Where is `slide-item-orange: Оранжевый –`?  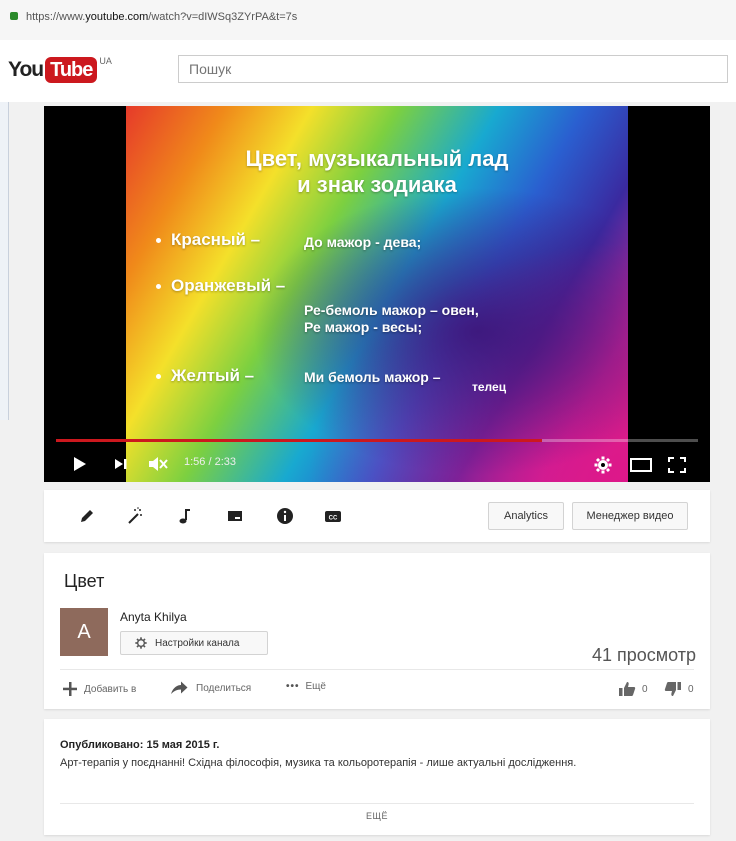 slide-item-orange: Оранжевый – is located at coordinates (220, 286).